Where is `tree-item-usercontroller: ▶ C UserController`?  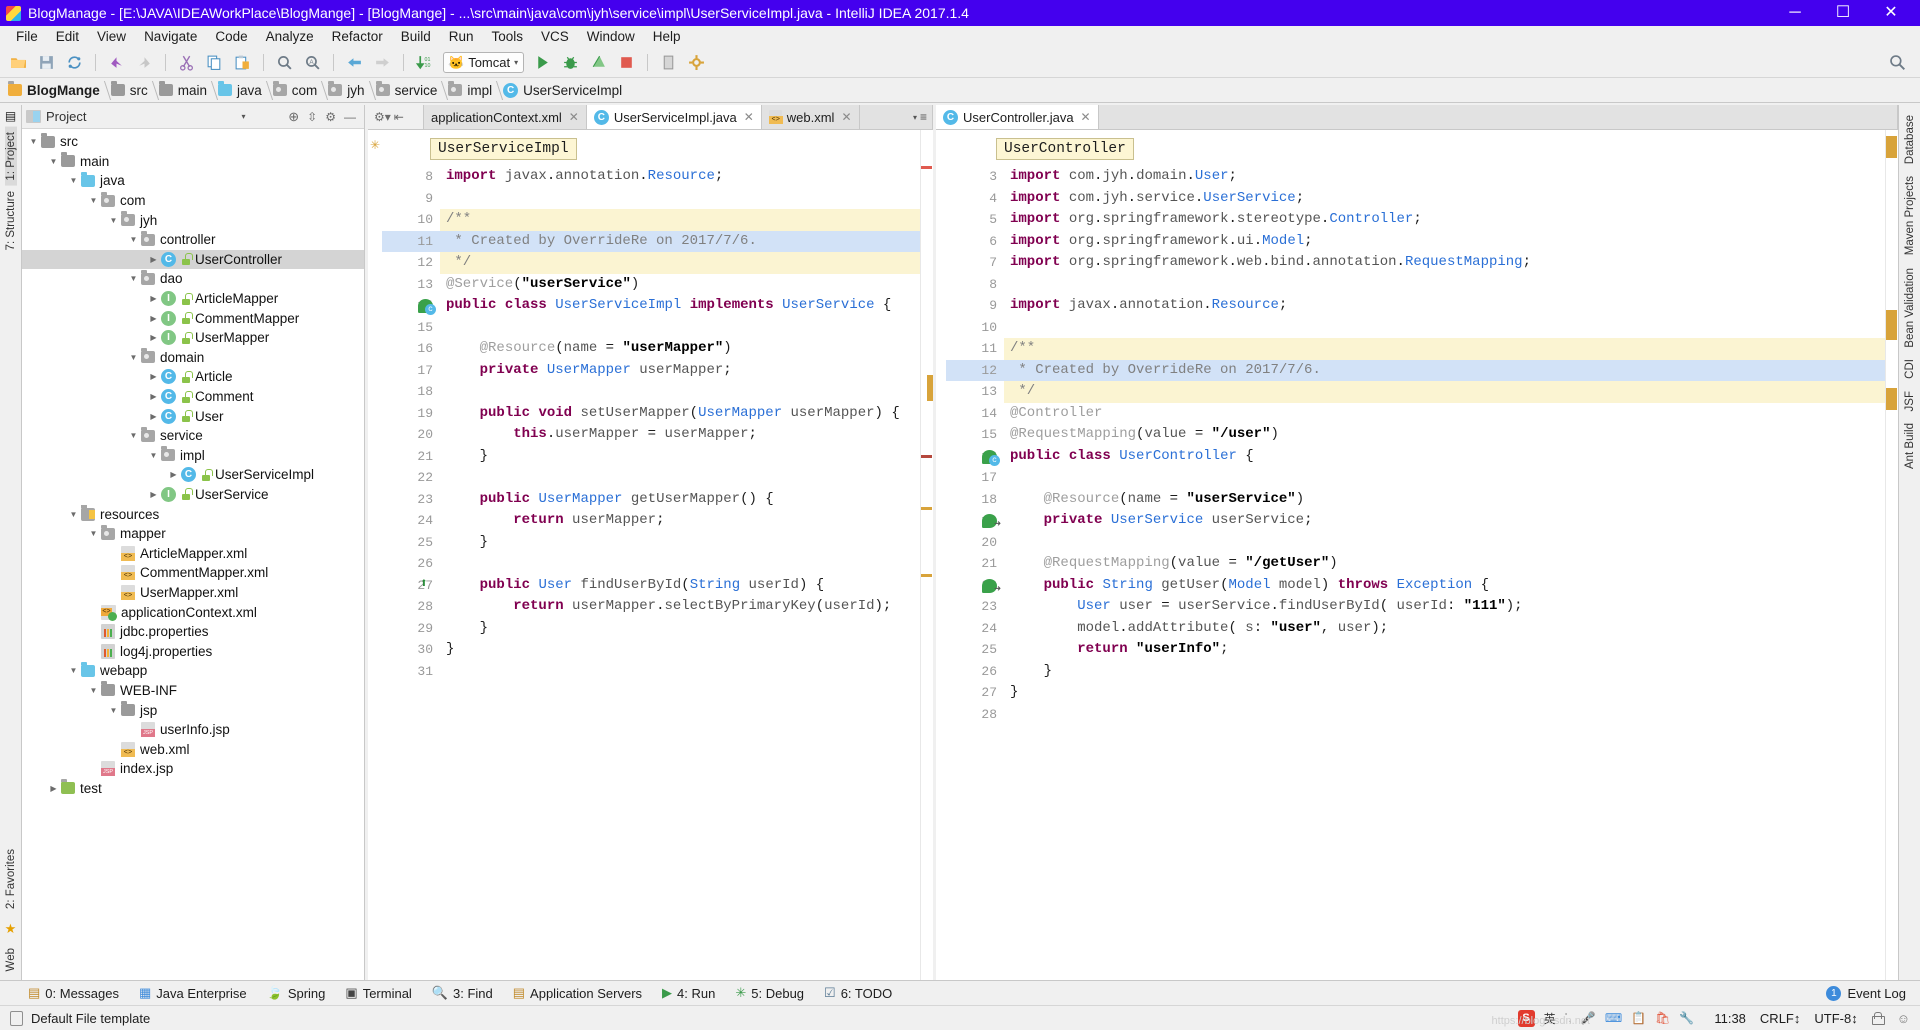
tree-item-usercontroller: ▶ C UserController is located at coordinates (193, 259).